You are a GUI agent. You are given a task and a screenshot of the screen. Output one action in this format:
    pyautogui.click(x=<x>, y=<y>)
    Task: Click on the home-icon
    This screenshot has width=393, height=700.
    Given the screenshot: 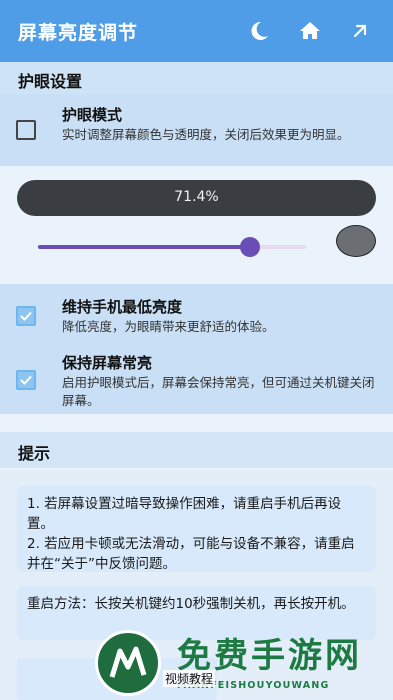 What is the action you would take?
    pyautogui.click(x=310, y=31)
    